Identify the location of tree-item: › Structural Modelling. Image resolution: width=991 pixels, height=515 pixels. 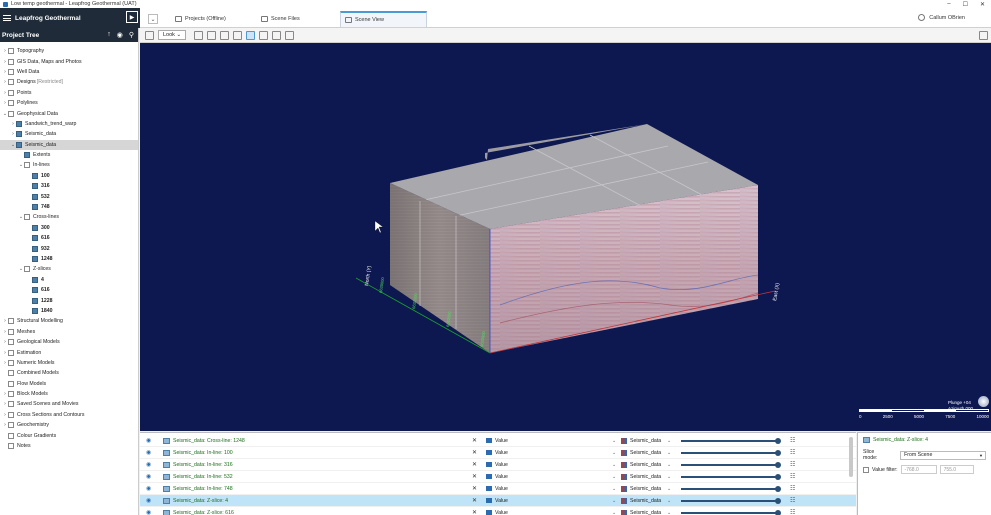
(69, 321).